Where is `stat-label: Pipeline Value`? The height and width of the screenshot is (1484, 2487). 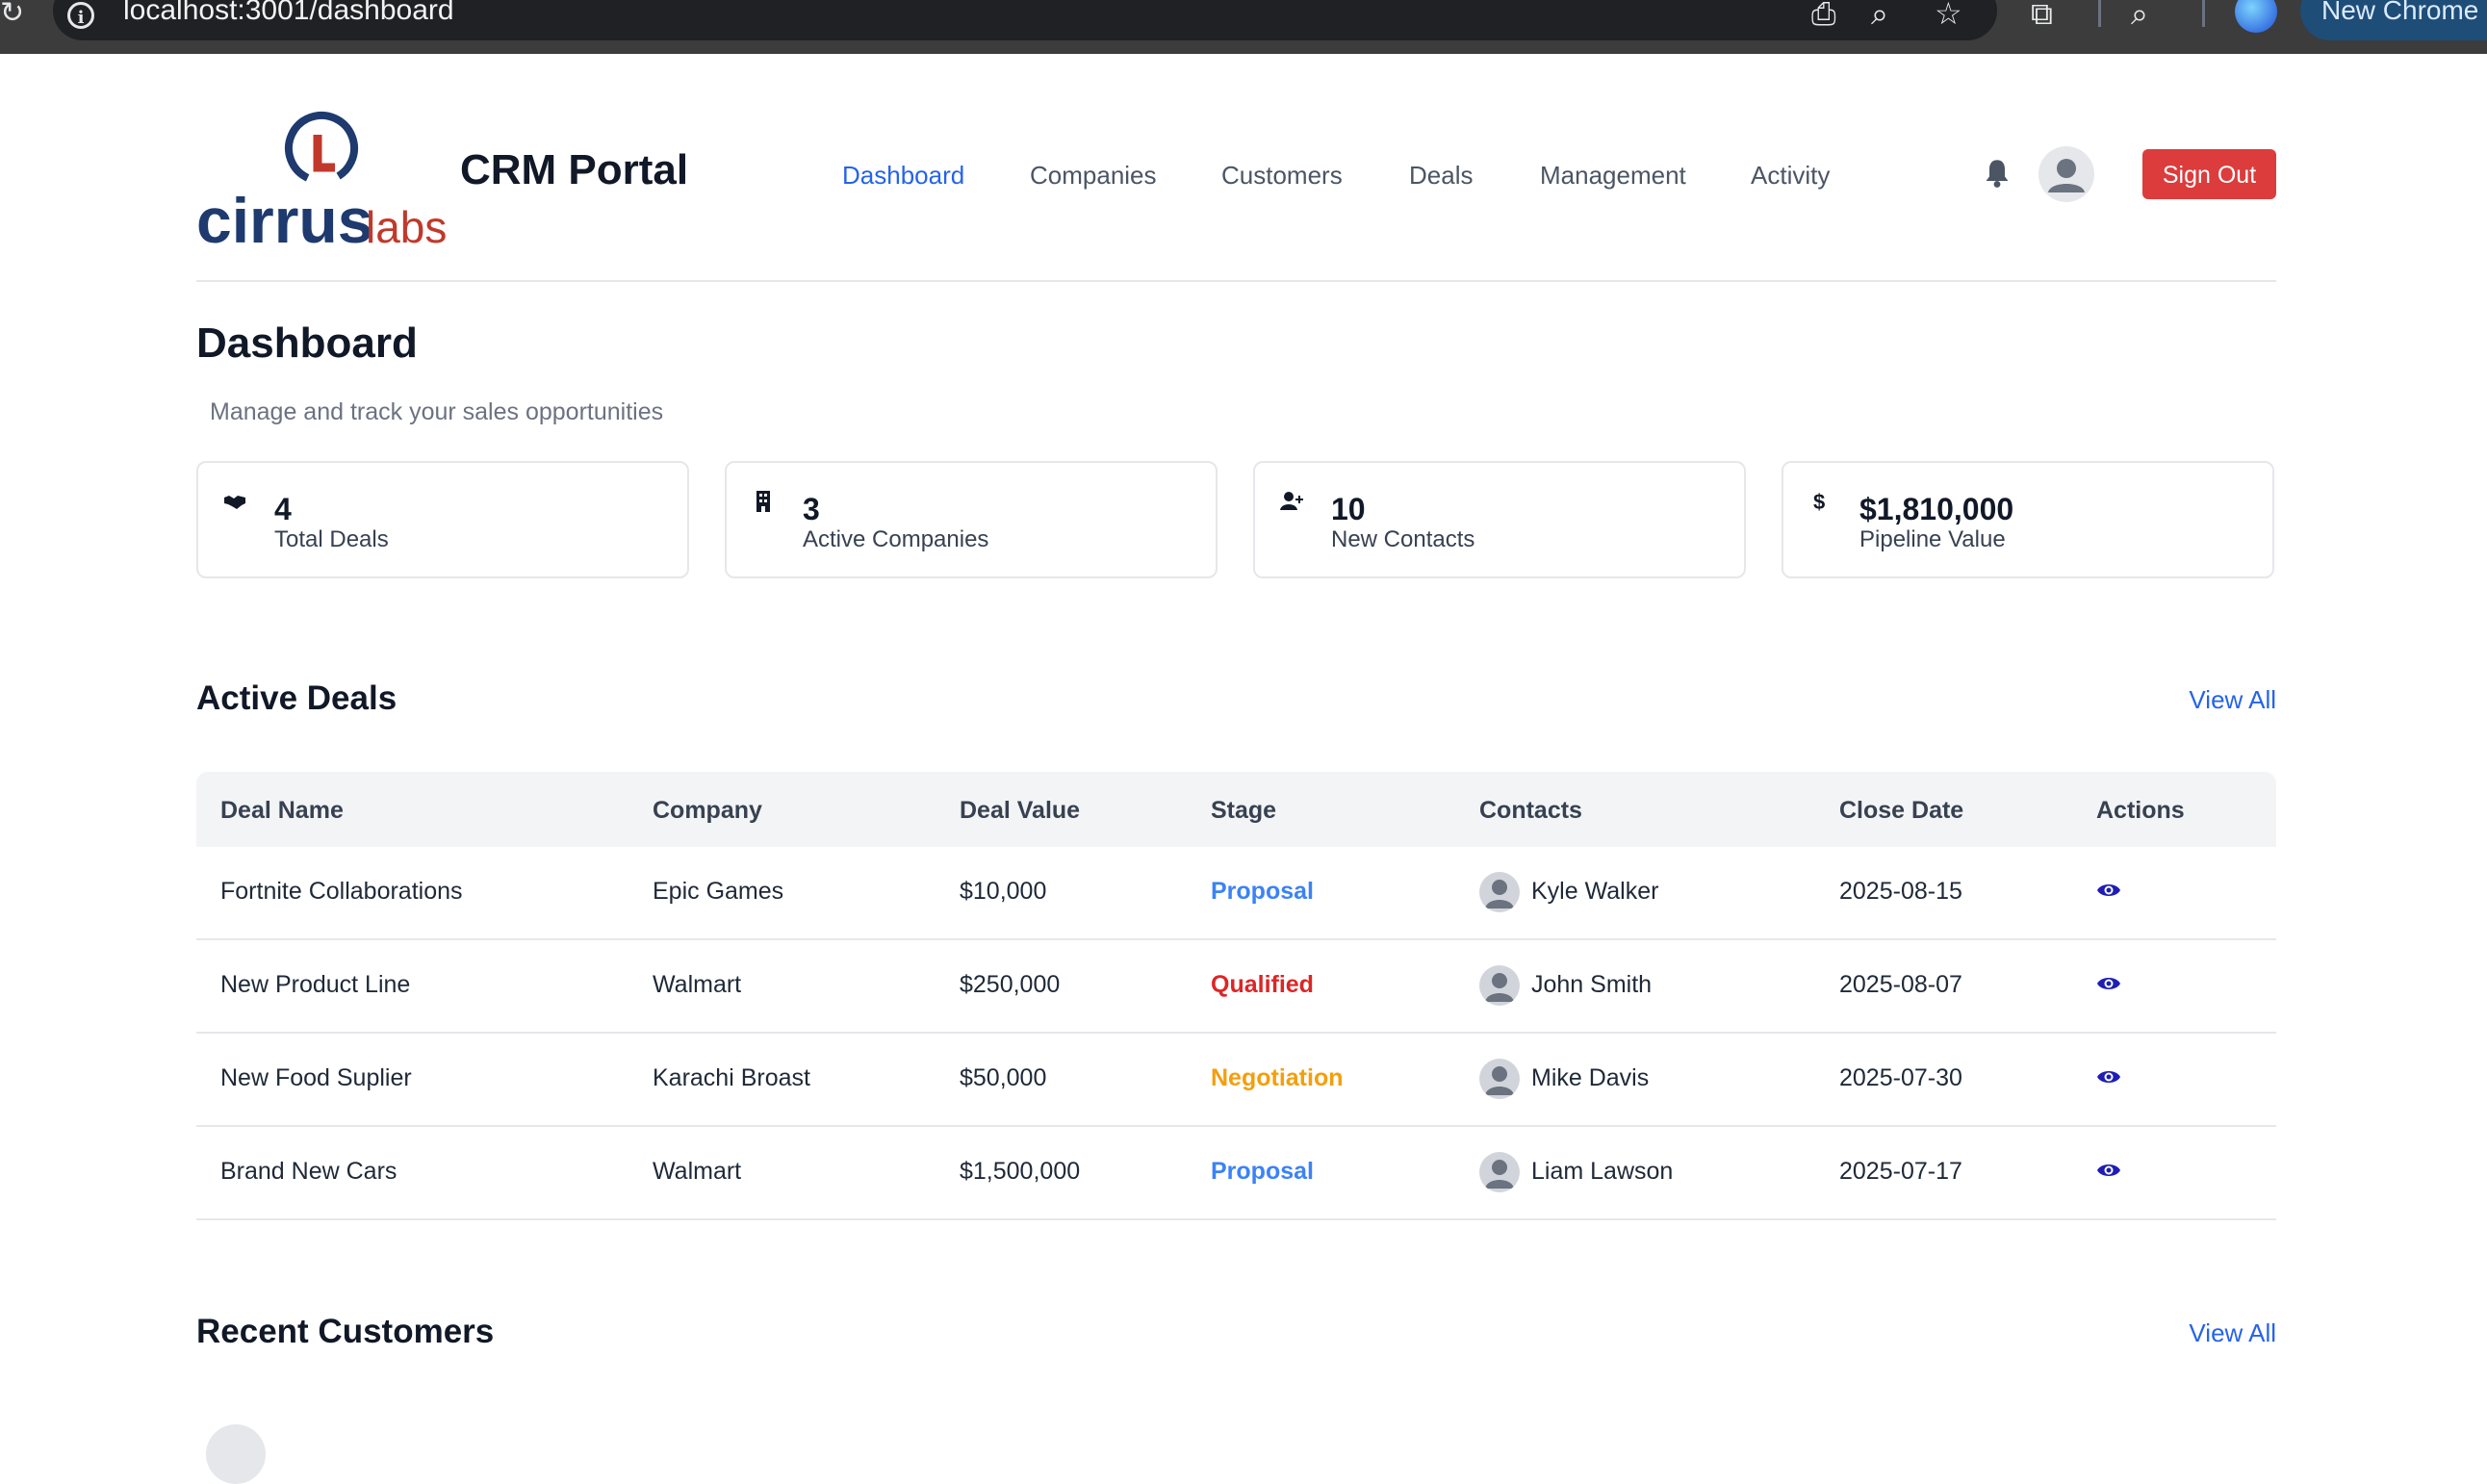
stat-label: Pipeline Value is located at coordinates (1932, 539).